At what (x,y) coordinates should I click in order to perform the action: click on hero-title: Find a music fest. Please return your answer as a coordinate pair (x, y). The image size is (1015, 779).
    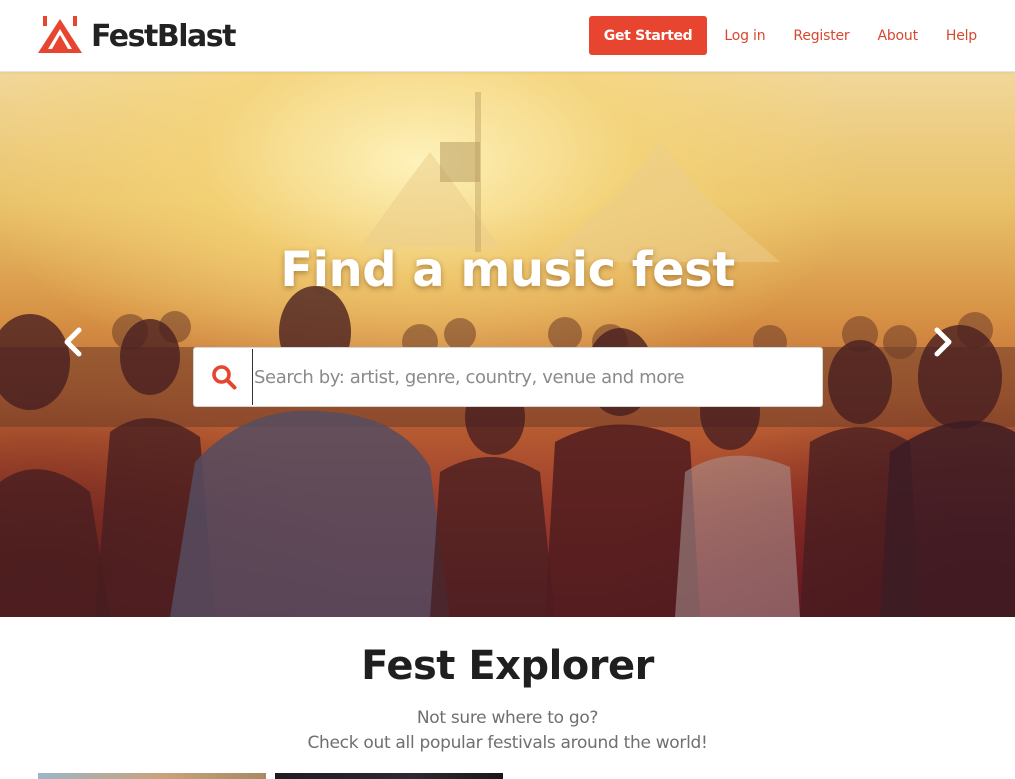
    Looking at the image, I should click on (507, 270).